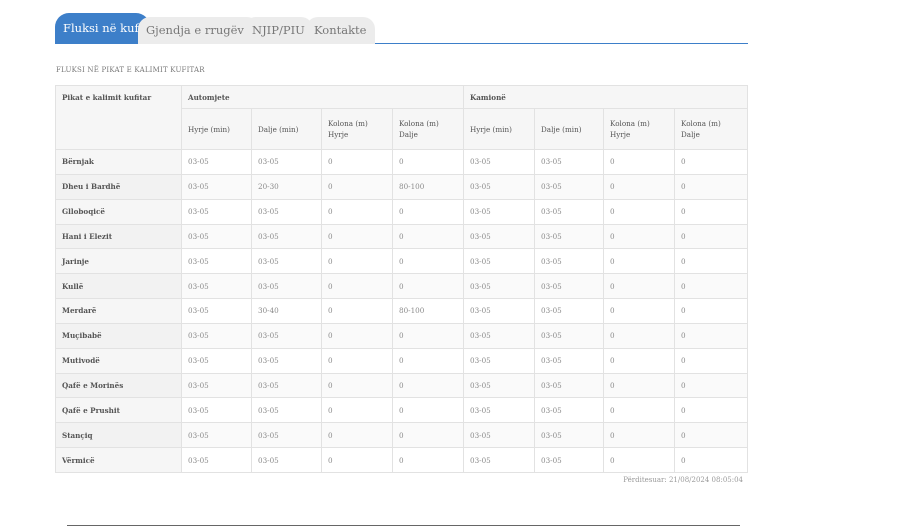  Describe the element at coordinates (402, 311) in the screenshot. I see `table-row: Merdarë 03-05 30-40 0 80-100 03-05 03-05 0 0` at that location.